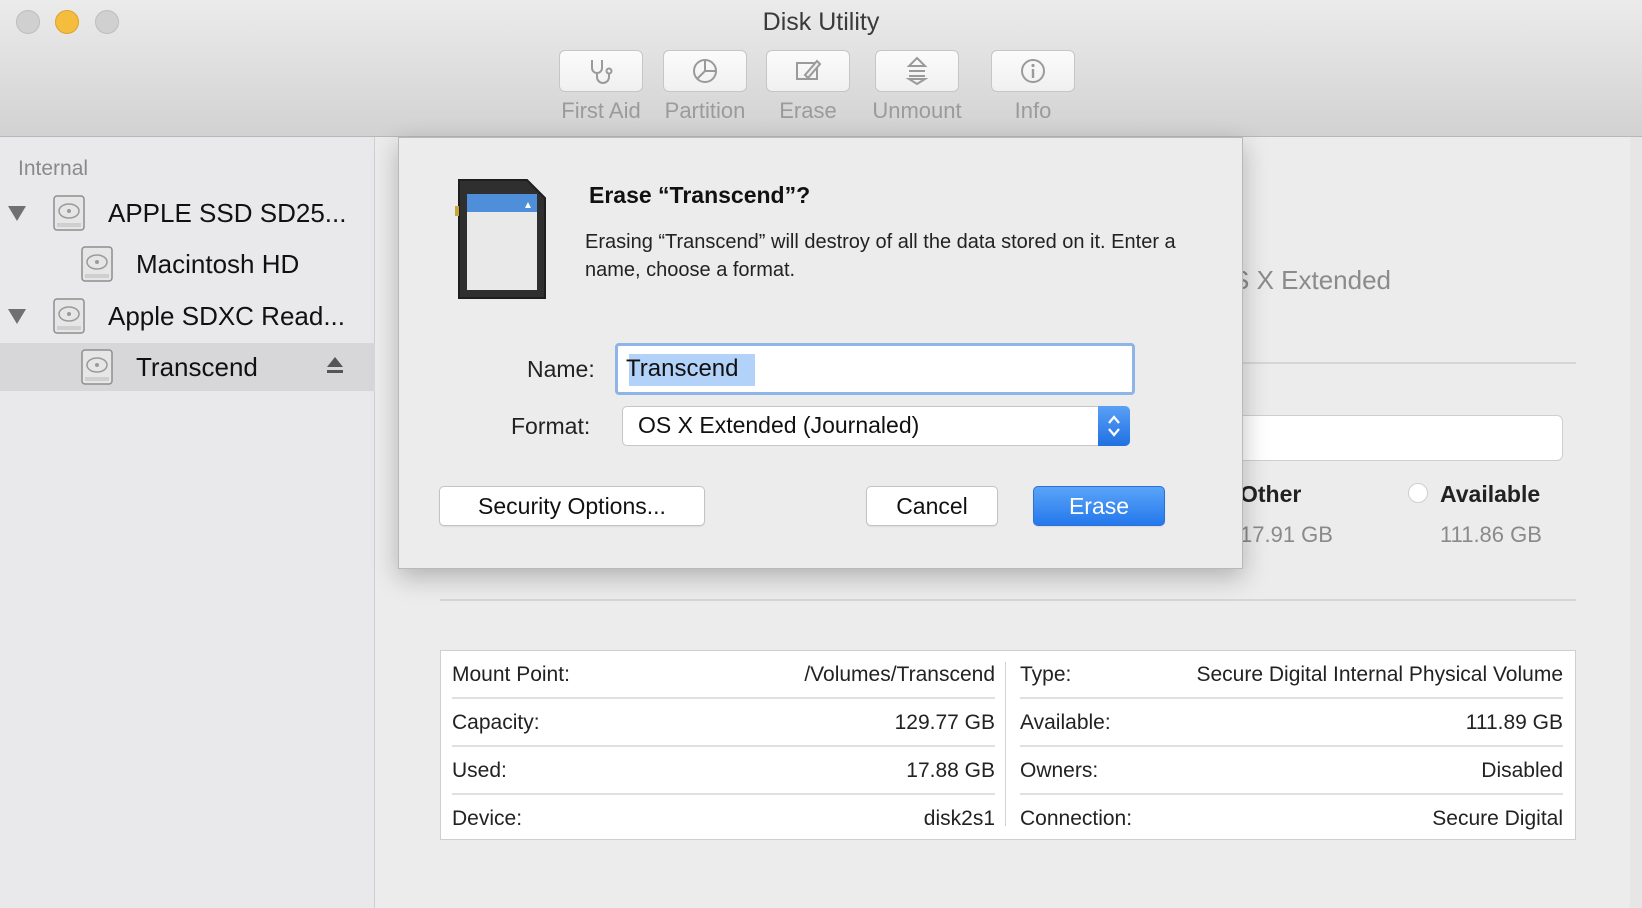  What do you see at coordinates (487, 818) in the screenshot?
I see `info-key: Device:` at bounding box center [487, 818].